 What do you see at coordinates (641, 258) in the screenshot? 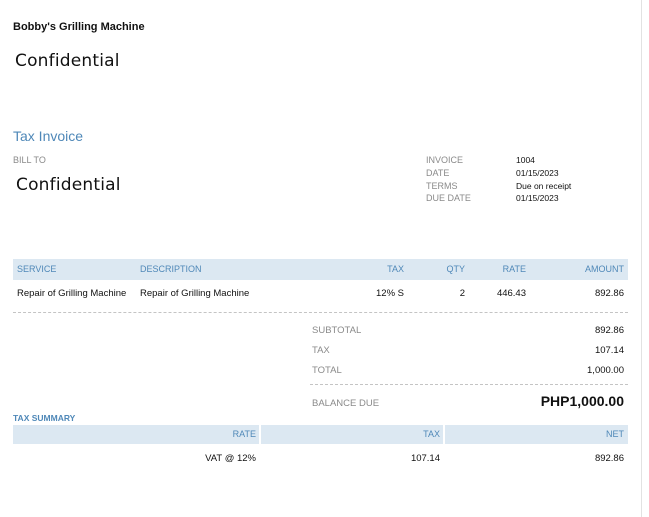
I see `page-edge-divider` at bounding box center [641, 258].